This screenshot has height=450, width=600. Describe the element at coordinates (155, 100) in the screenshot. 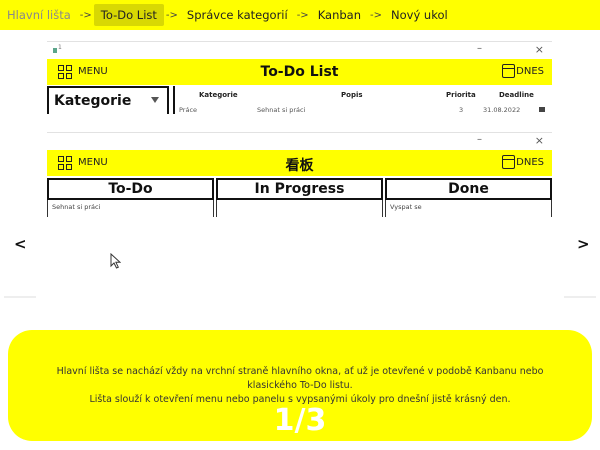

I see `filter-icon` at that location.